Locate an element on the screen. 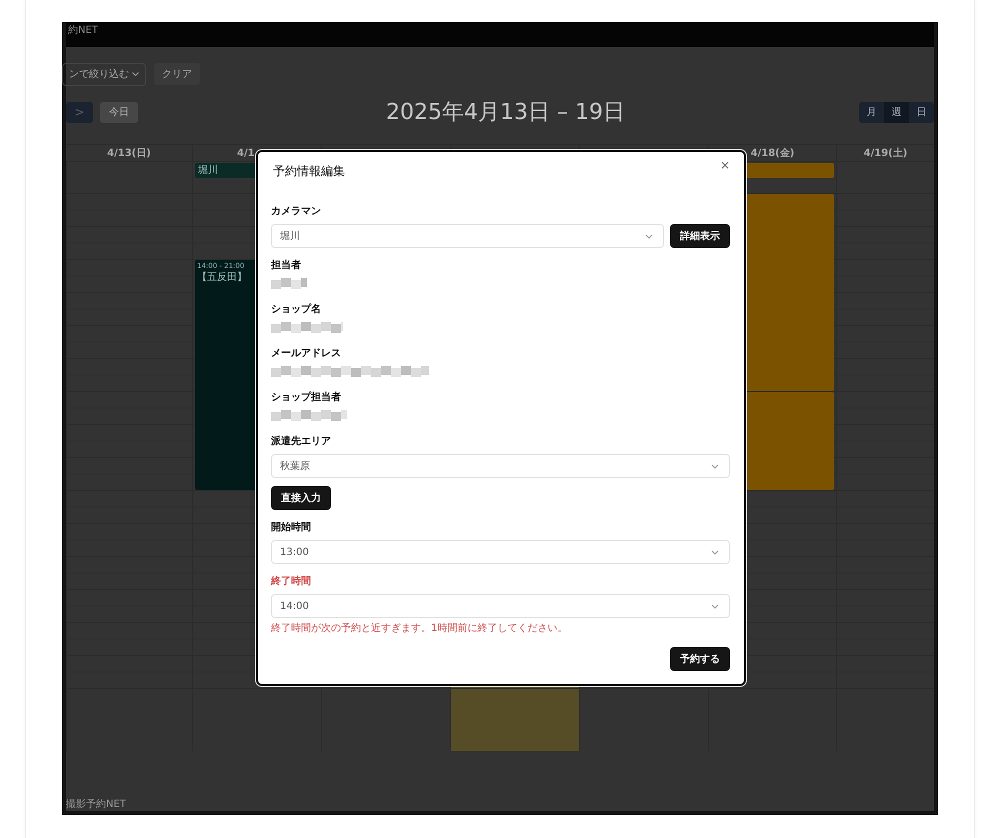  day-header: 4/1 is located at coordinates (246, 153).